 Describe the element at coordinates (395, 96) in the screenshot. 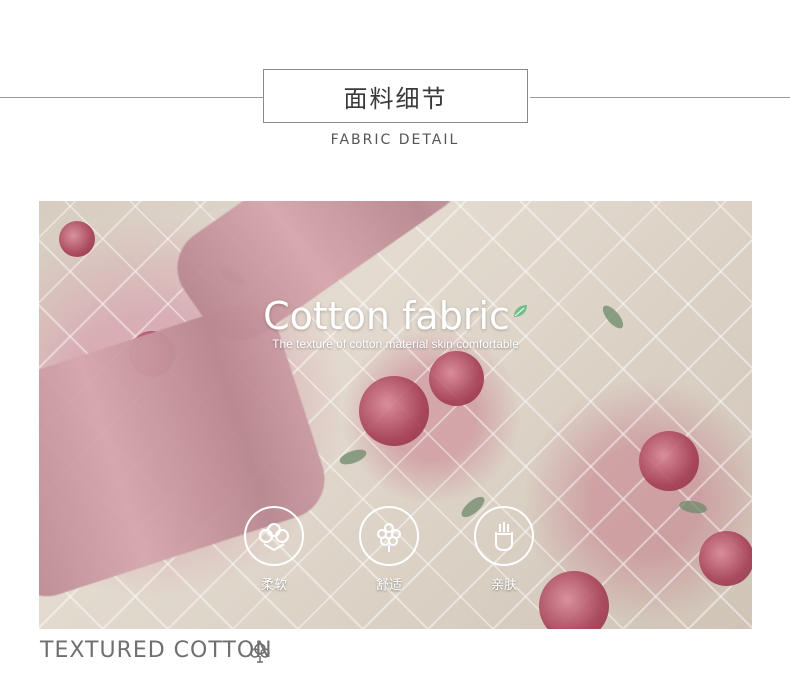

I see `section-title: 面料细节` at that location.